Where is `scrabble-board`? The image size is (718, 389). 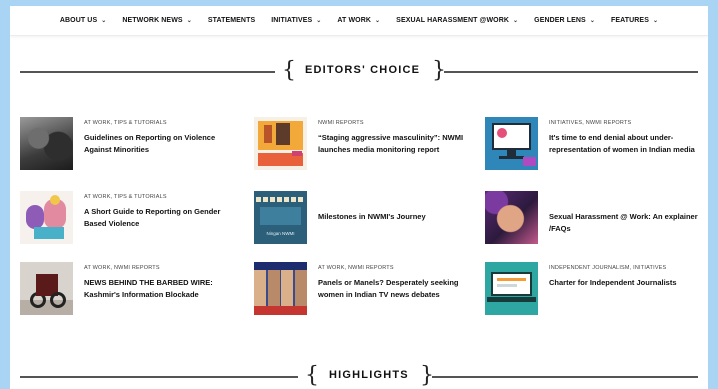 scrabble-board is located at coordinates (280, 216).